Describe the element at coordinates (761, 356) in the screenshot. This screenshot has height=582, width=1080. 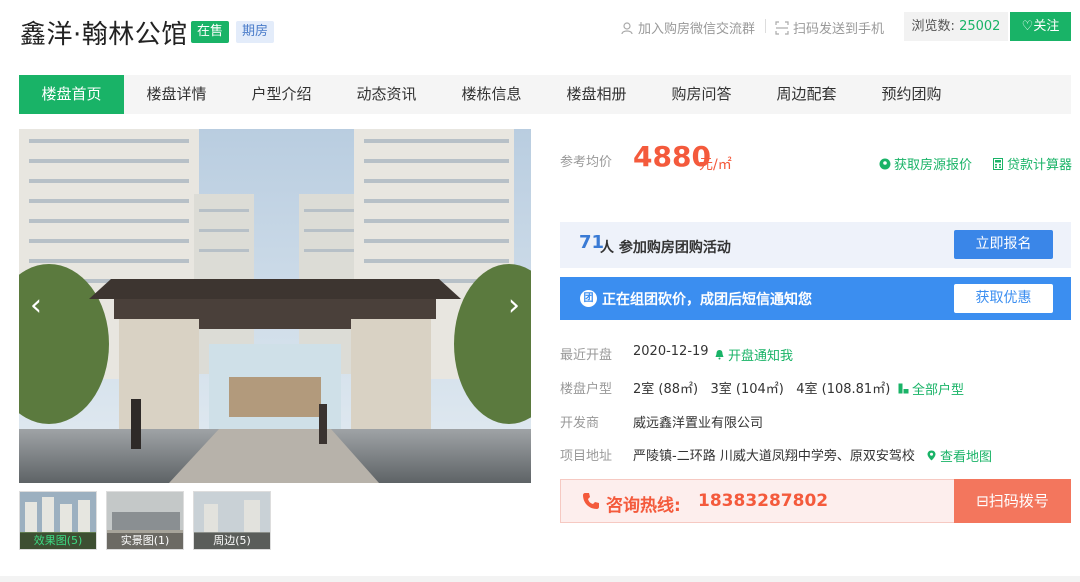
I see `open-notify-label: 开盘通知我` at that location.